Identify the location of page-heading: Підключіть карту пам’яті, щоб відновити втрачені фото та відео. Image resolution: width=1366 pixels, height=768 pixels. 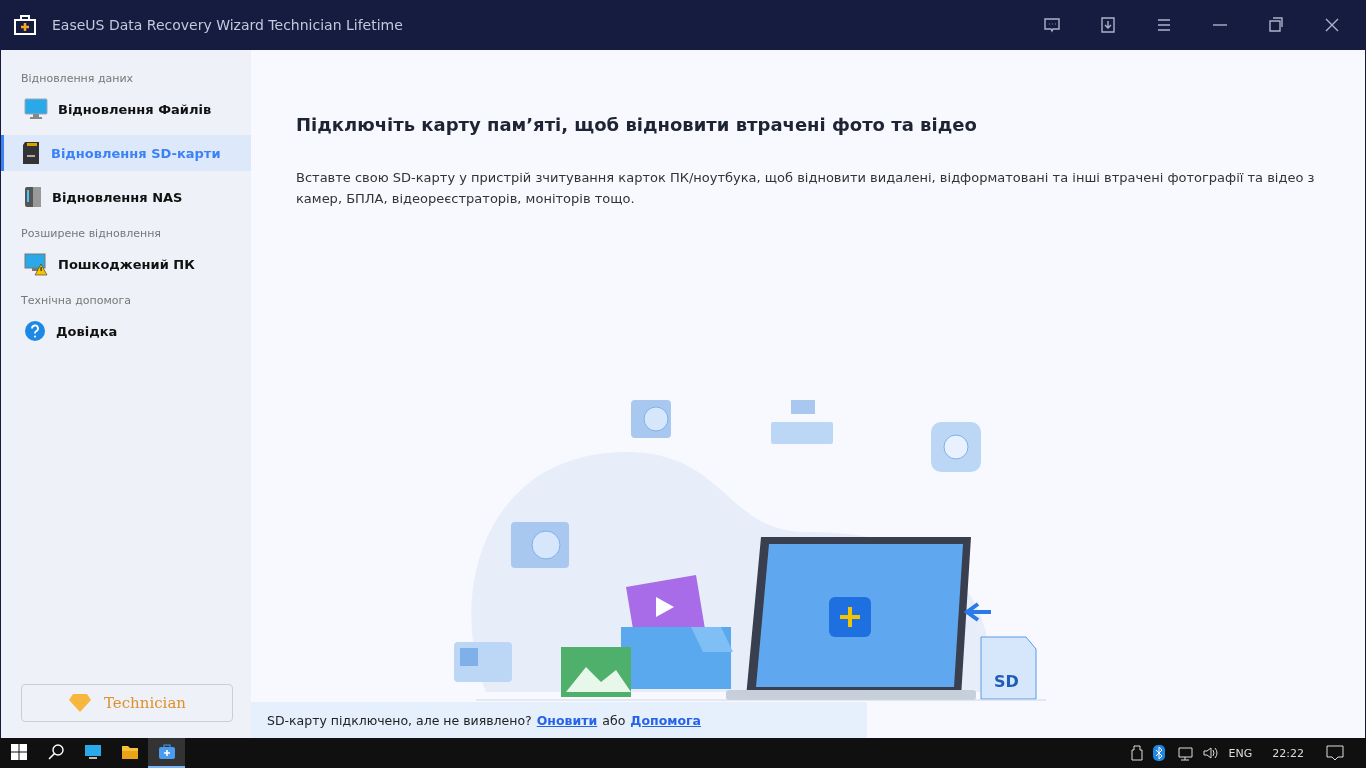
(637, 124).